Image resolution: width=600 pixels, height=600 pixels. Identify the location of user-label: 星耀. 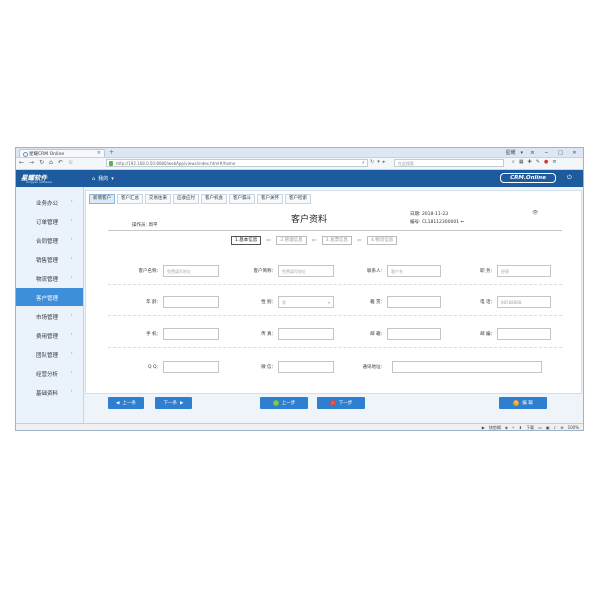
(510, 152).